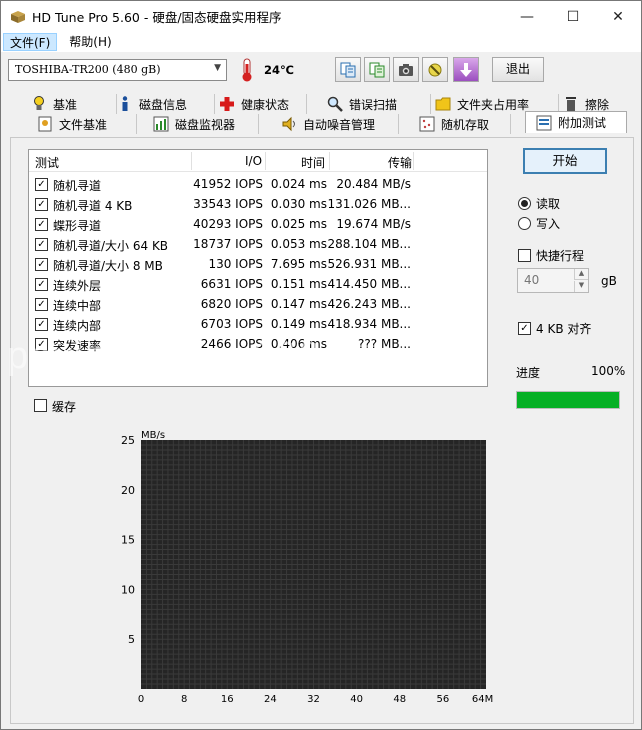 The height and width of the screenshot is (730, 642). Describe the element at coordinates (228, 224) in the screenshot. I see `test-io: 40293 IOPS` at that location.